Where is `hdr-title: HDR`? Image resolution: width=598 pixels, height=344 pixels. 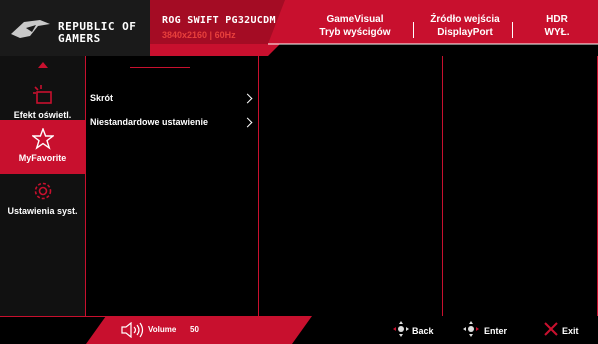 hdr-title: HDR is located at coordinates (557, 19).